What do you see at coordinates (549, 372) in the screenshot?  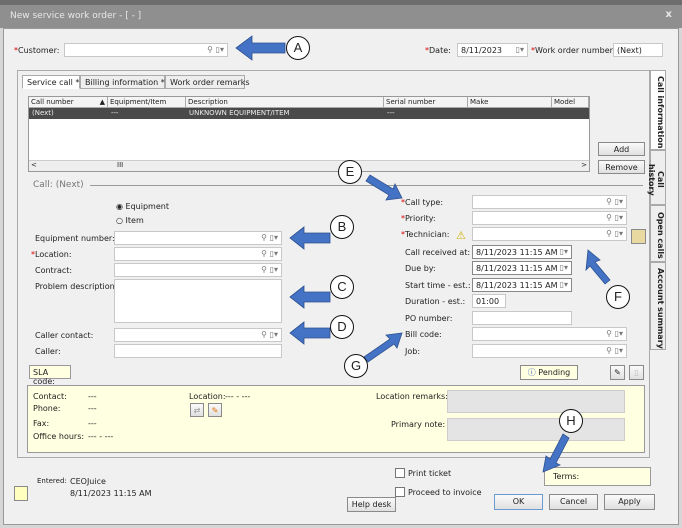 I see `pending-button: ⓘ Pending` at bounding box center [549, 372].